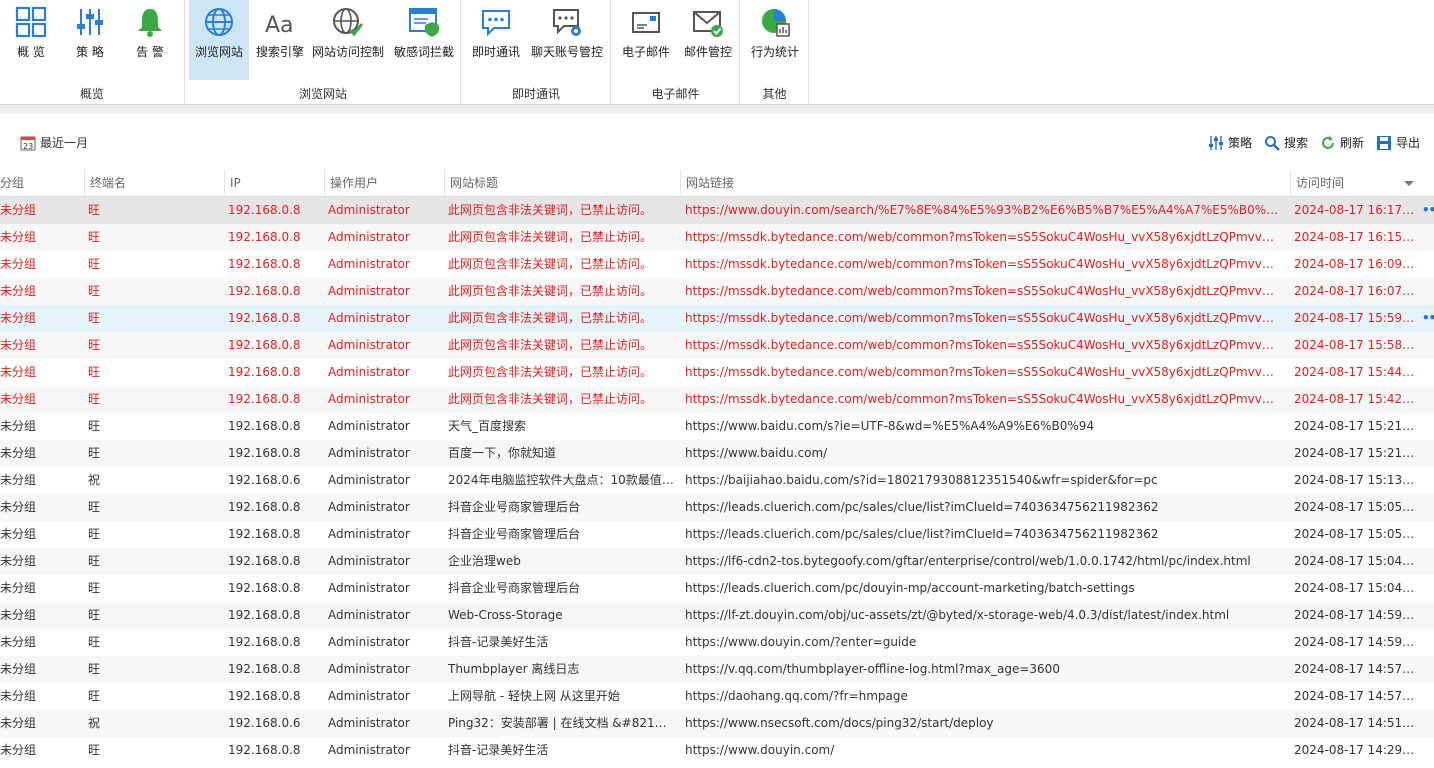 Image resolution: width=1434 pixels, height=768 pixels. Describe the element at coordinates (1407, 143) in the screenshot. I see `export-tool-label: 导出` at that location.